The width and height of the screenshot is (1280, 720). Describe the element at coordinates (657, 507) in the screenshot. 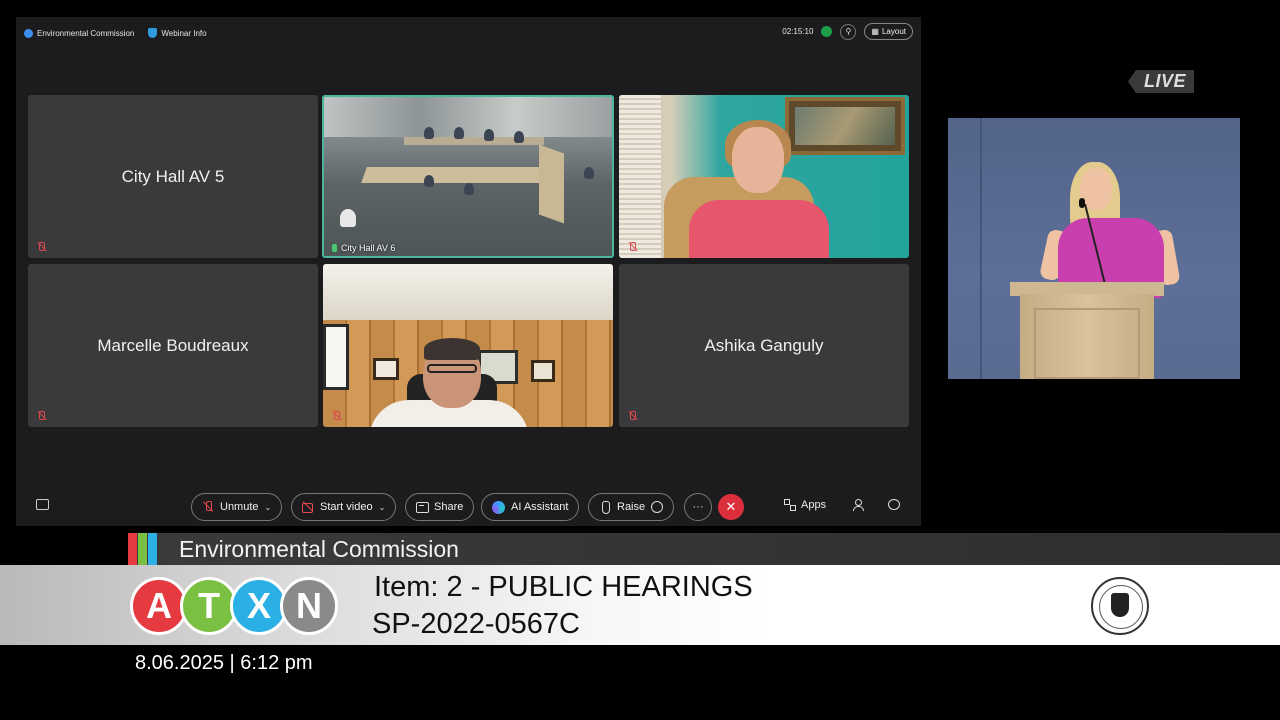

I see `reactions-icon` at that location.